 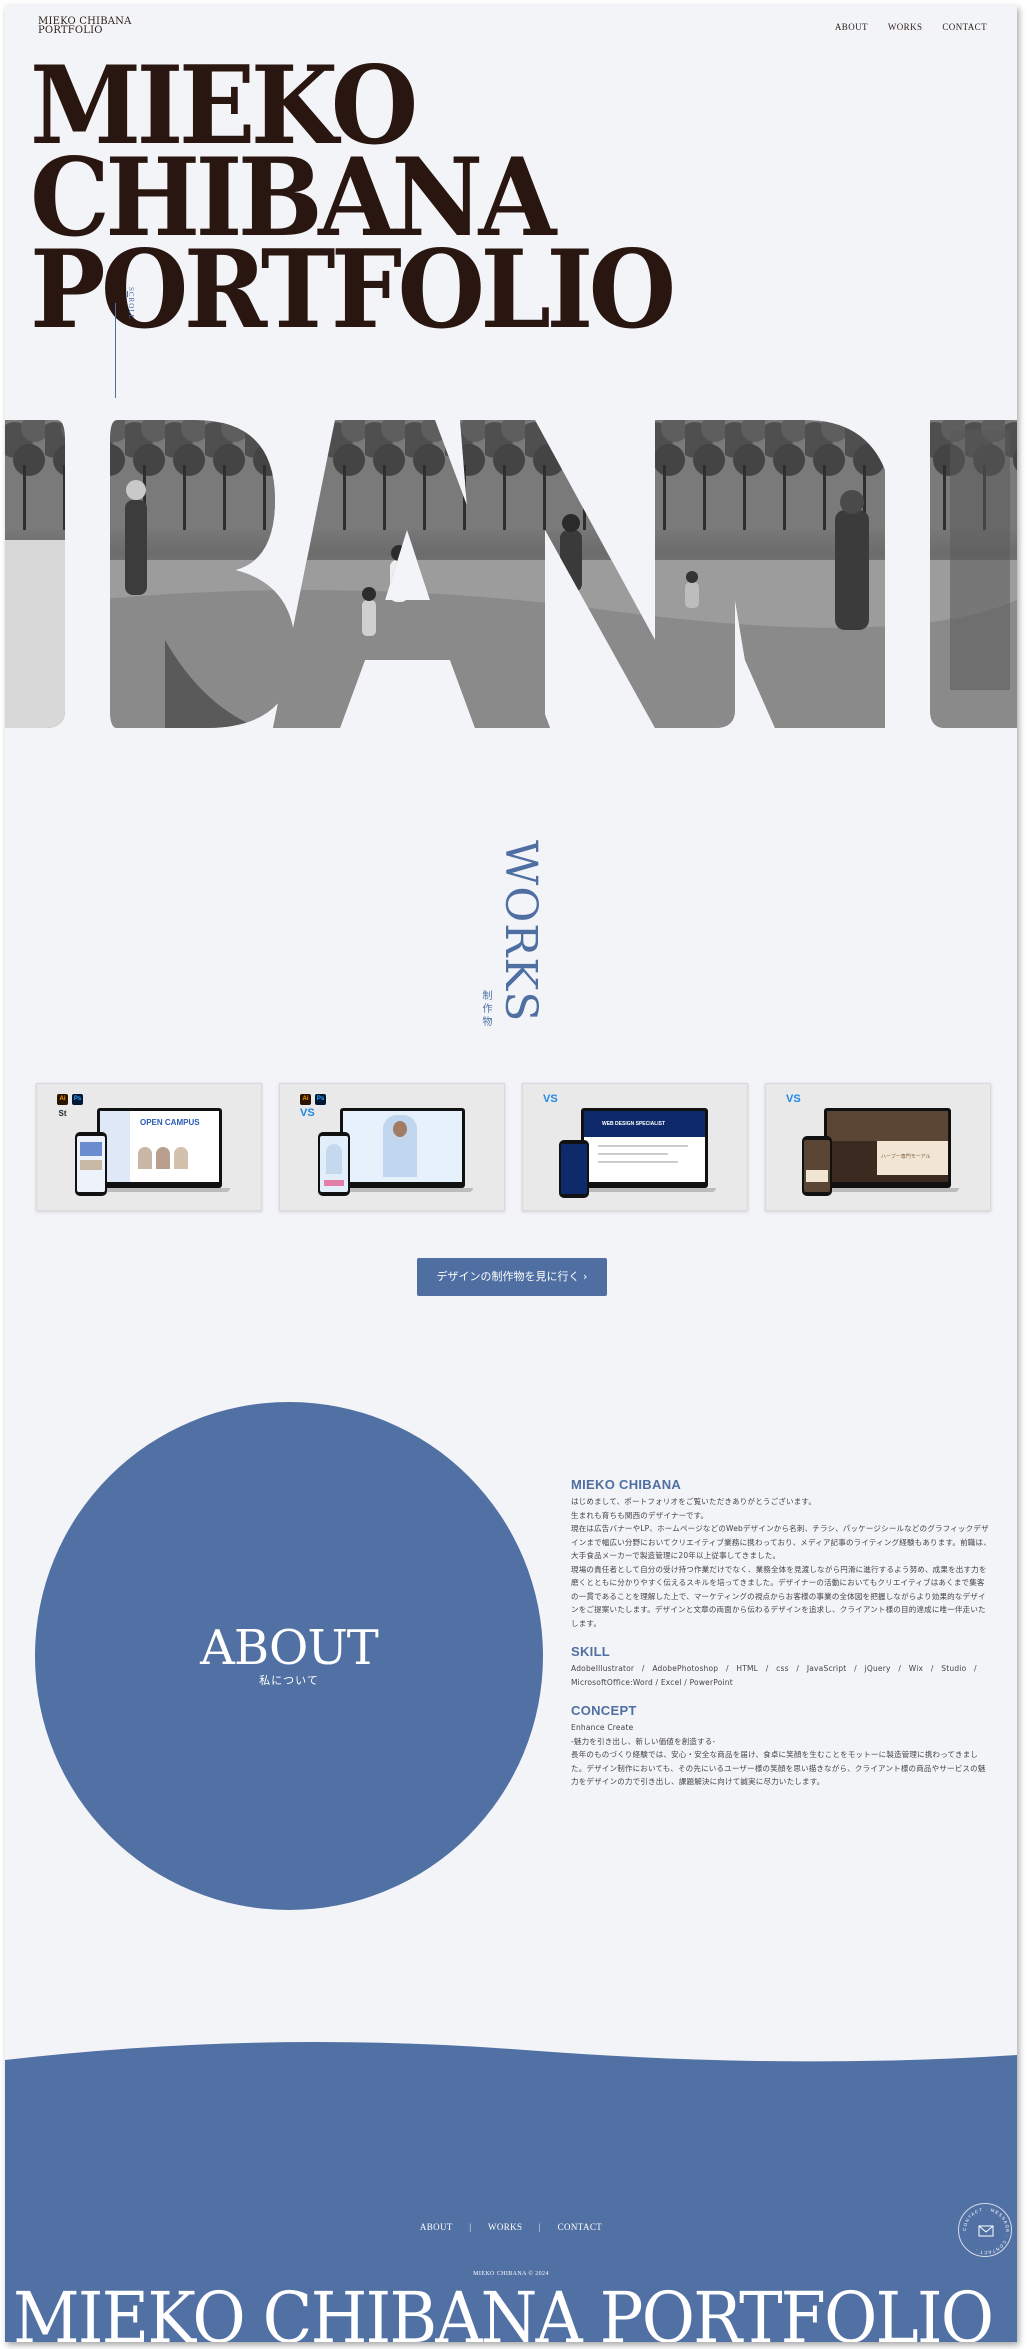 I want to click on contact-badge-text: CONTACT · MESSAGE · CONTACT ·, so click(x=985, y=2231).